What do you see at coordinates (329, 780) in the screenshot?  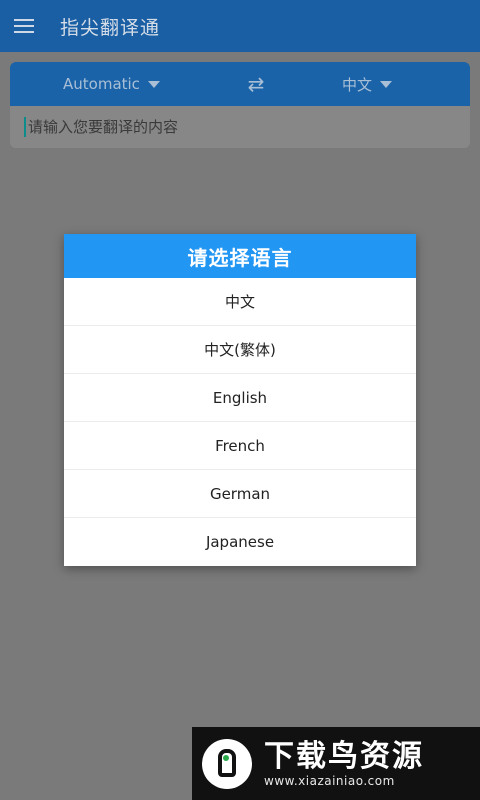 I see `watermark-url: www.xiazainiao.com` at bounding box center [329, 780].